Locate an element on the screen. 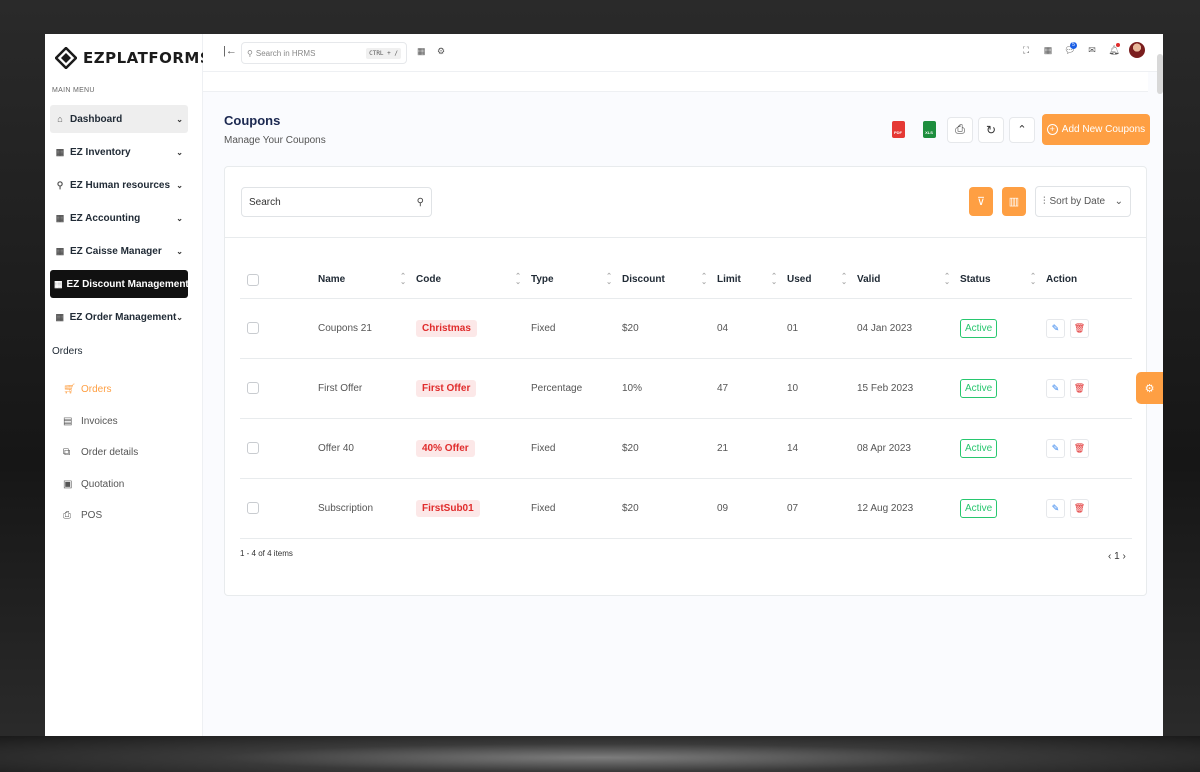 This screenshot has width=1200, height=772. global-search-input: ⚲ Search in HRMS CTRL + / is located at coordinates (324, 53).